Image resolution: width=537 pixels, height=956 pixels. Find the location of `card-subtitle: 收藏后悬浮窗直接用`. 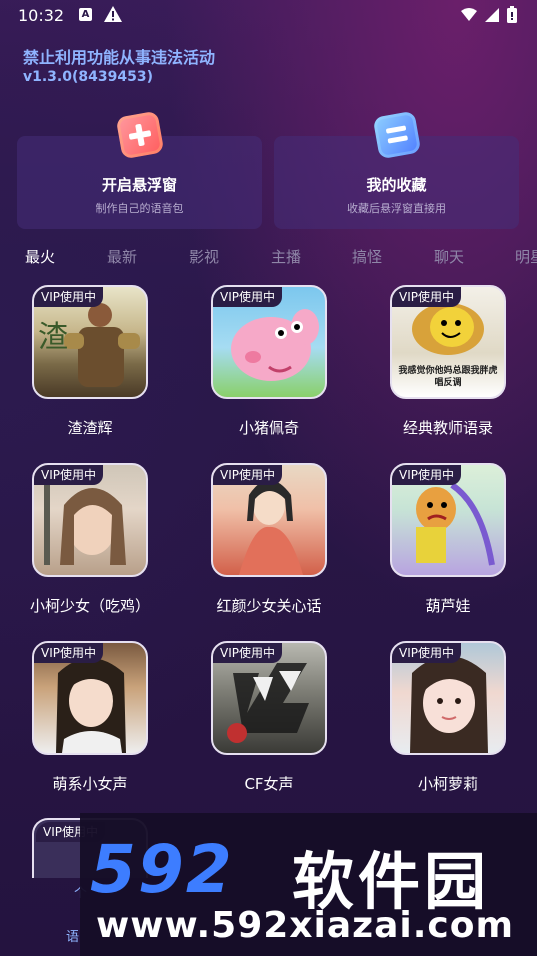

card-subtitle: 收藏后悬浮窗直接用 is located at coordinates (396, 208).